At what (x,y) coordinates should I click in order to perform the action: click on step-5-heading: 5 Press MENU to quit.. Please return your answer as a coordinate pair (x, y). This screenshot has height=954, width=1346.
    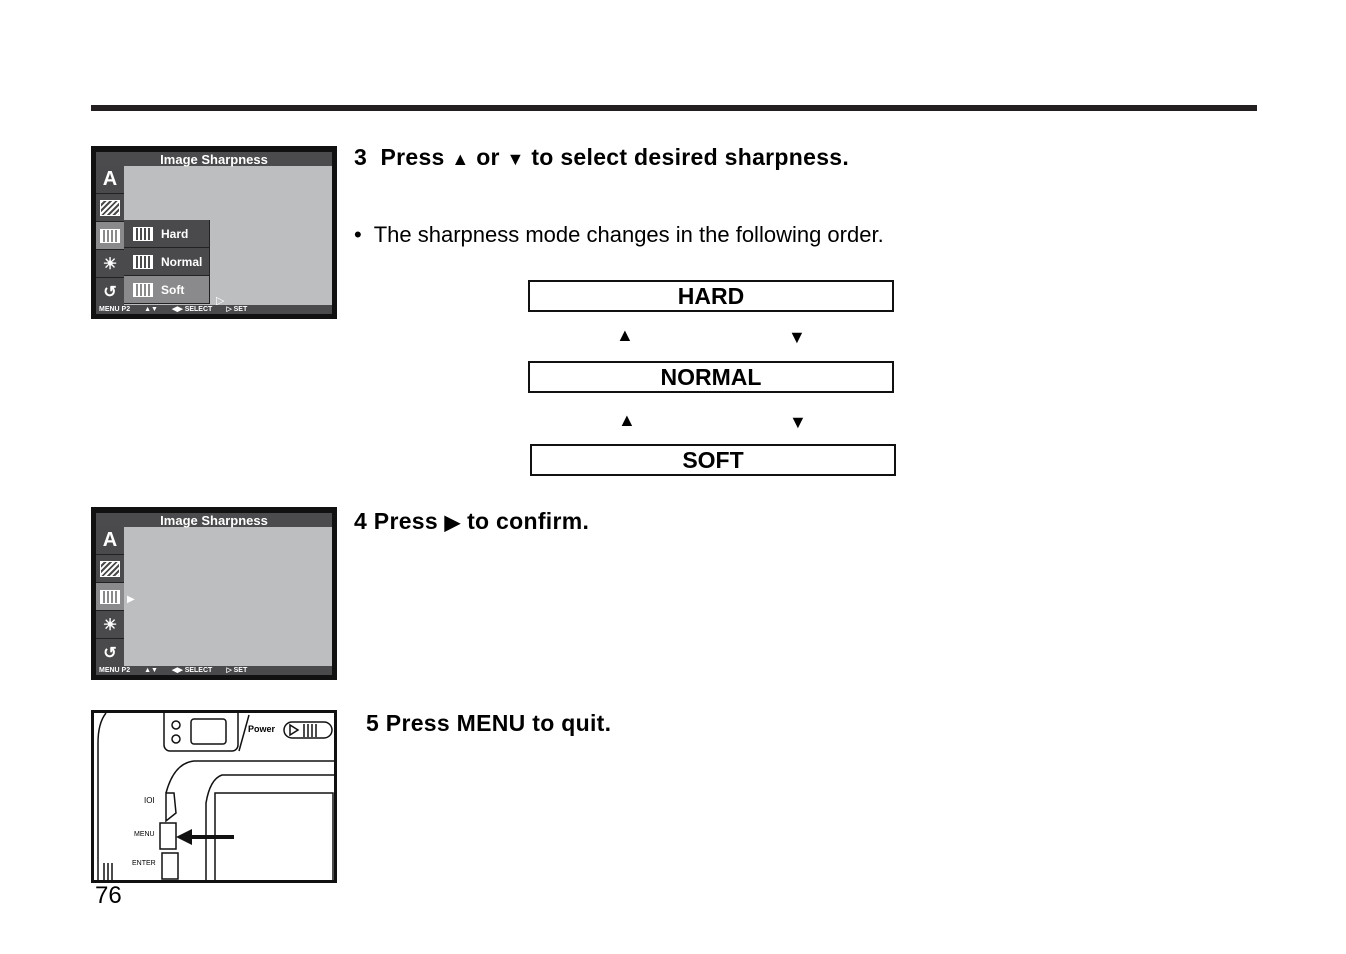
    Looking at the image, I should click on (488, 723).